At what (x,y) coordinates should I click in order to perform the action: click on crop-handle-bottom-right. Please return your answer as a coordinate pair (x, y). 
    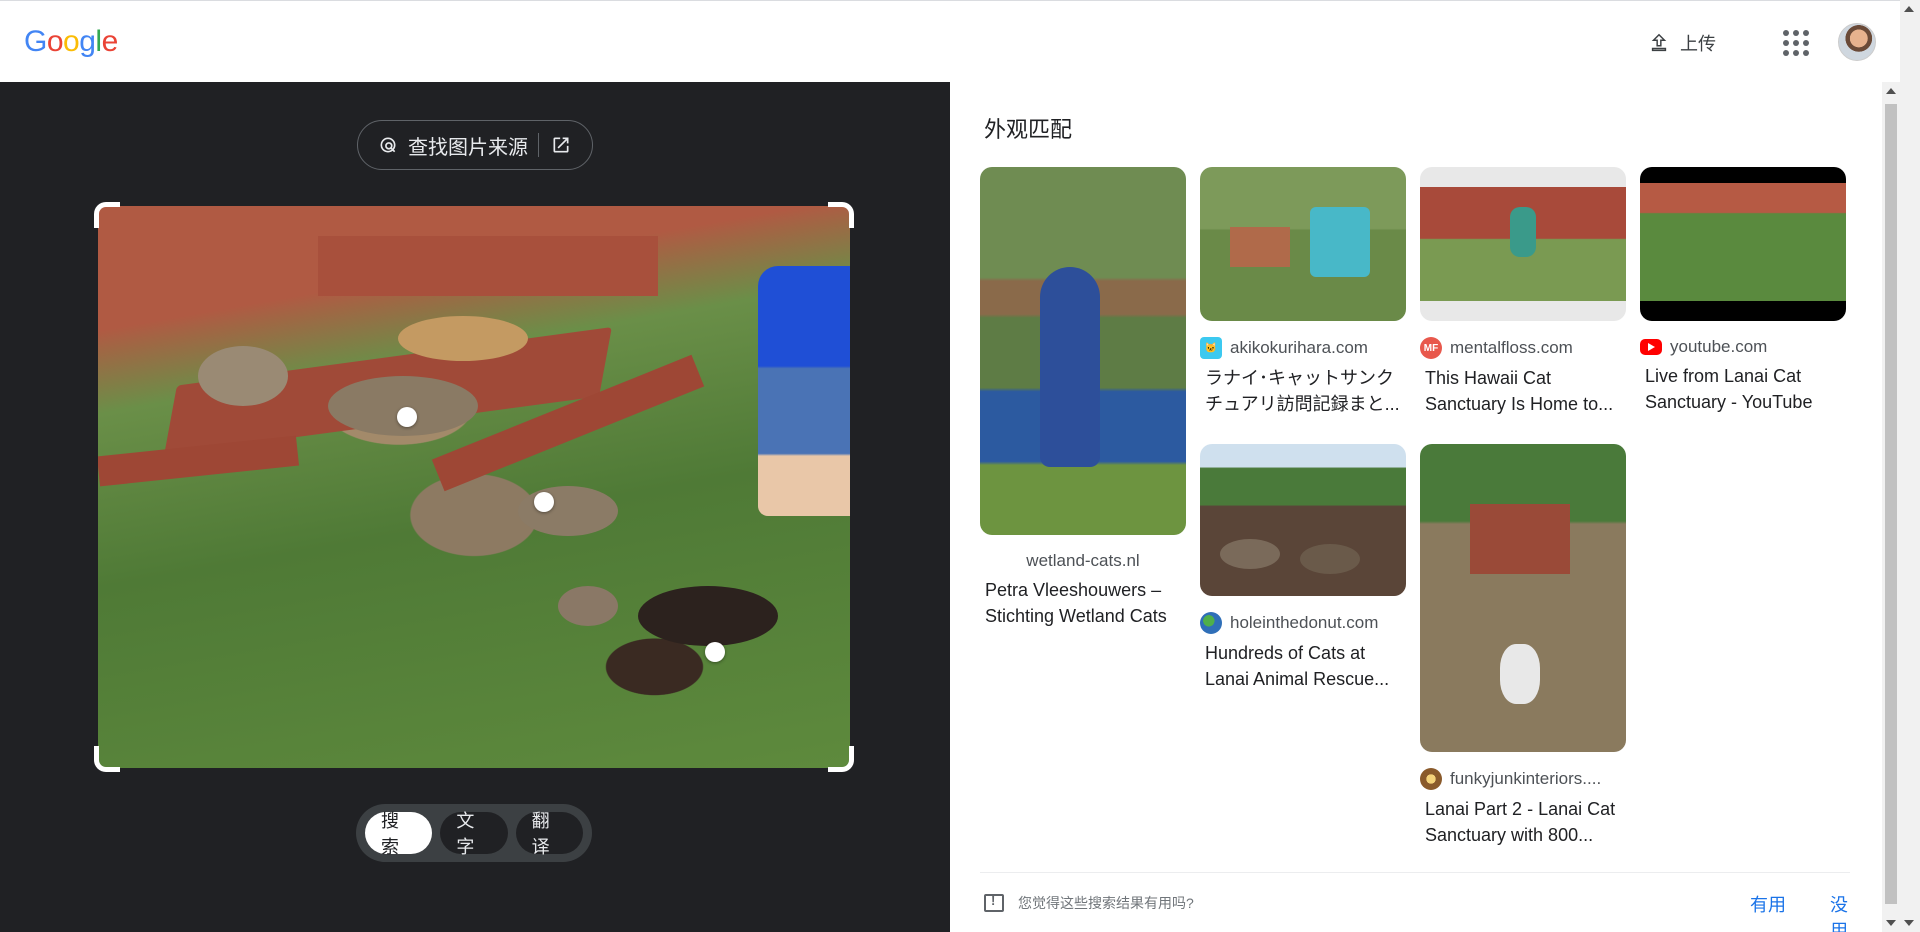
    Looking at the image, I should click on (841, 759).